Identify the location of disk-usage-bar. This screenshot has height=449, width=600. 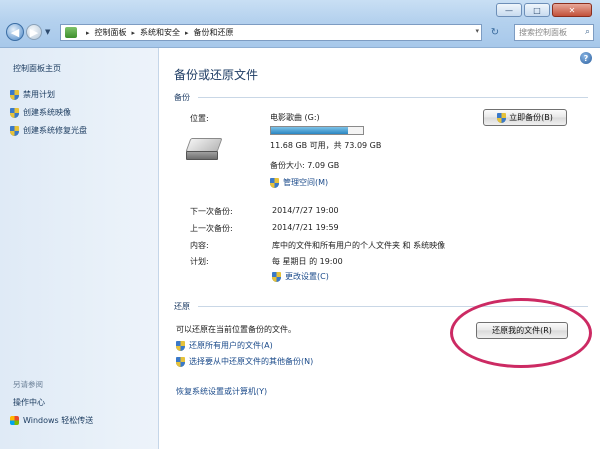
(317, 130).